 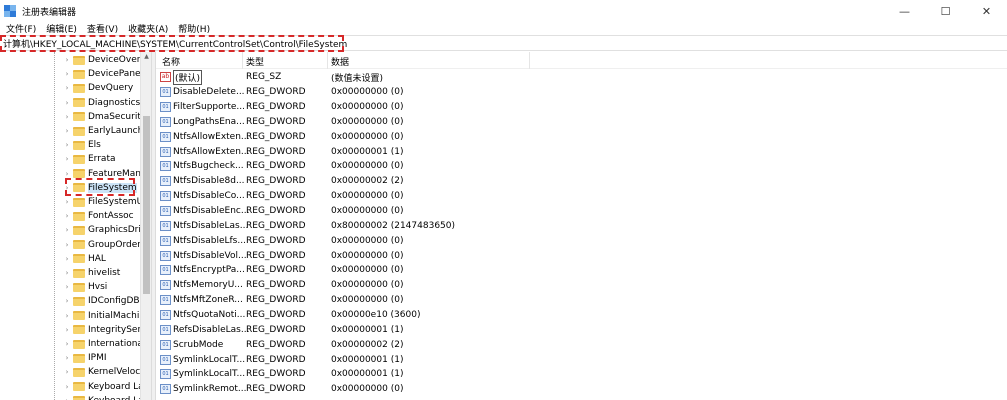 What do you see at coordinates (581, 285) in the screenshot?
I see `value-row: 01 NtfsMemoryU... REG_DWORD 0x00000000 (0)` at bounding box center [581, 285].